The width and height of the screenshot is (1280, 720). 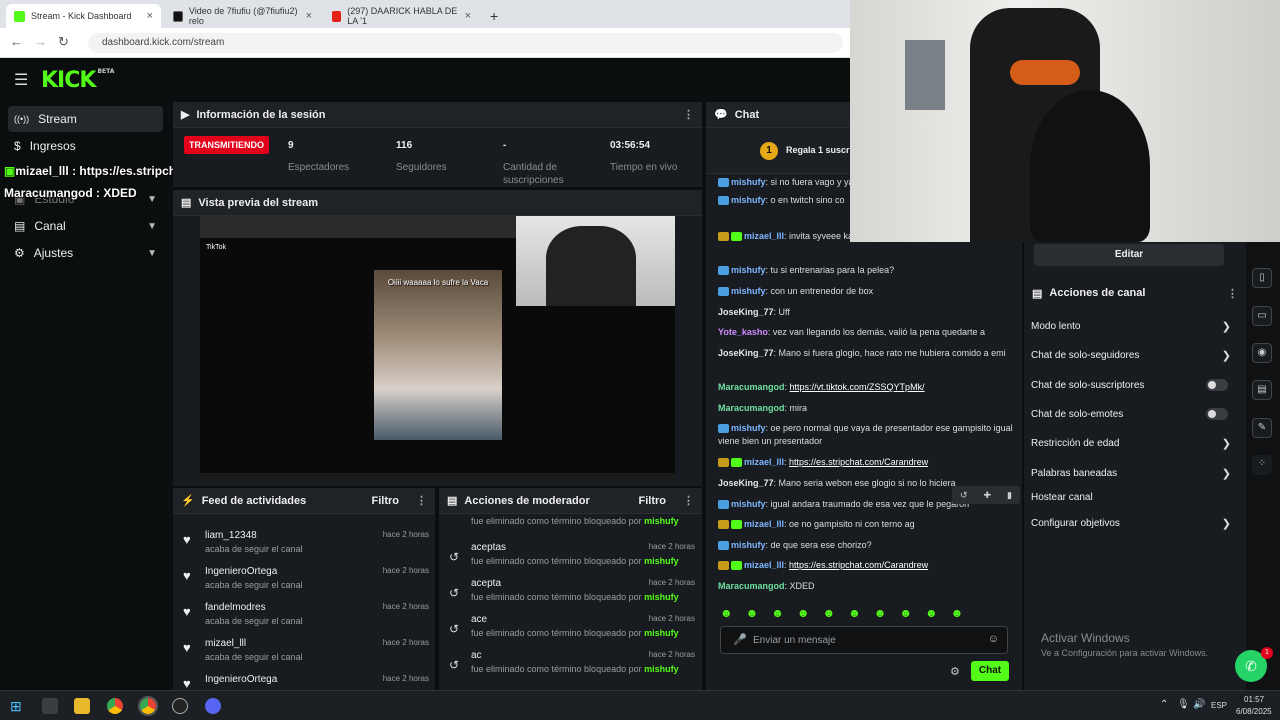 I want to click on clock-date: 6/08/2025, so click(x=1254, y=711).